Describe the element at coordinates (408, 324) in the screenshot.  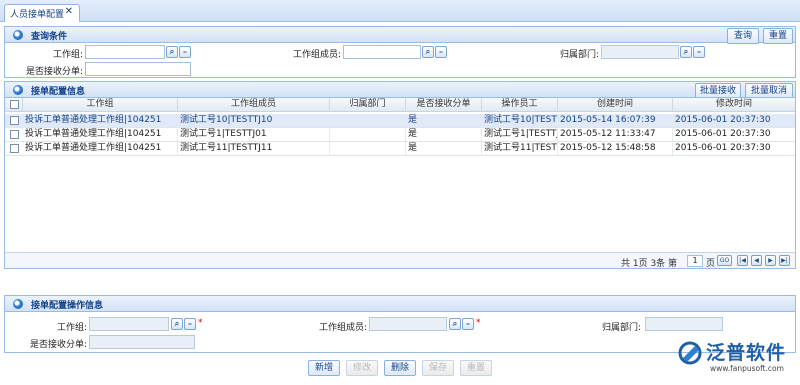
I see `op-member-input` at that location.